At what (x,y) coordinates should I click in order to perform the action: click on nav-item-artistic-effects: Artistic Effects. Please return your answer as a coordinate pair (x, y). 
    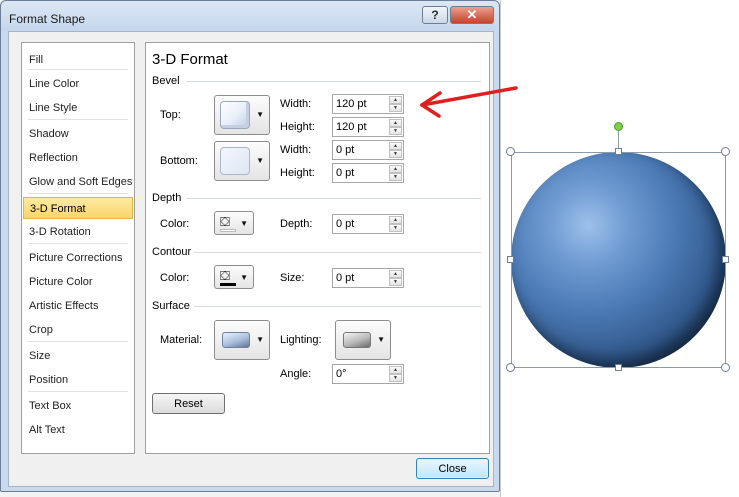
    Looking at the image, I should click on (78, 306).